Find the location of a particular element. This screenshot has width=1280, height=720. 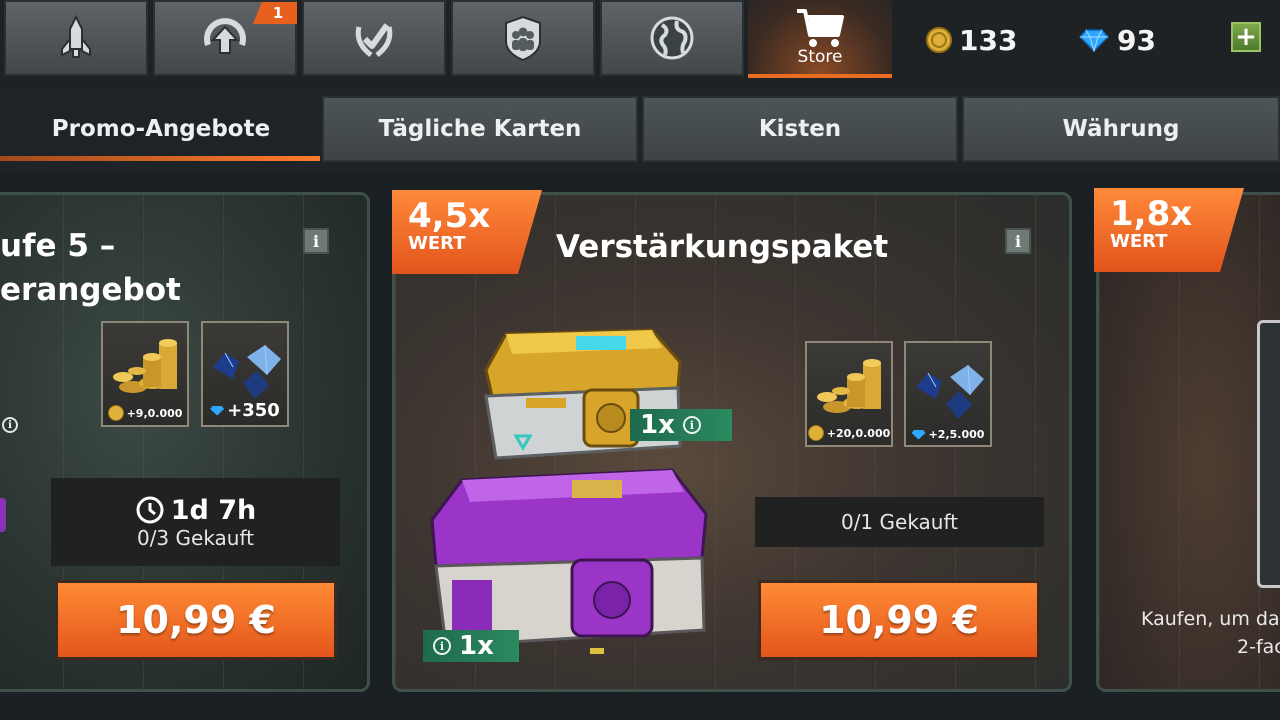

tab-waehrung: Währung is located at coordinates (1121, 129).